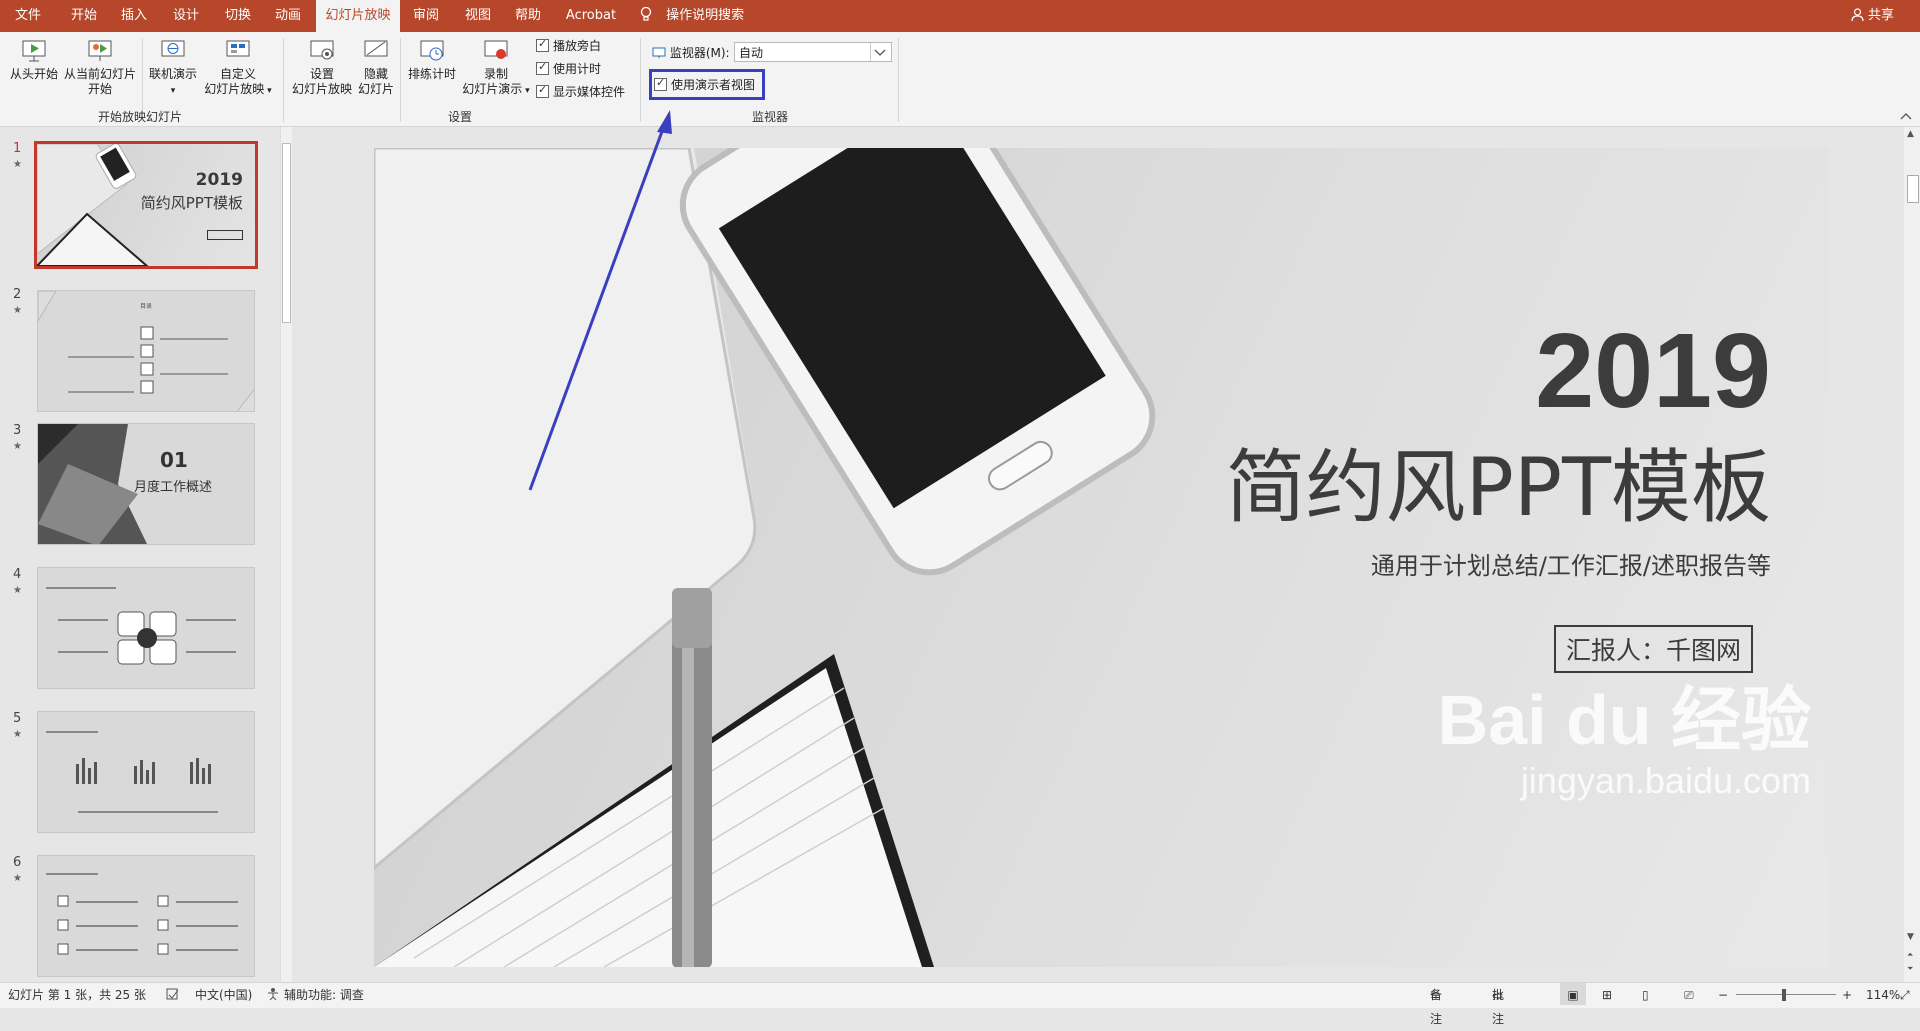 This screenshot has height=1031, width=1920. What do you see at coordinates (879, 52) in the screenshot?
I see `chevron-down-icon` at bounding box center [879, 52].